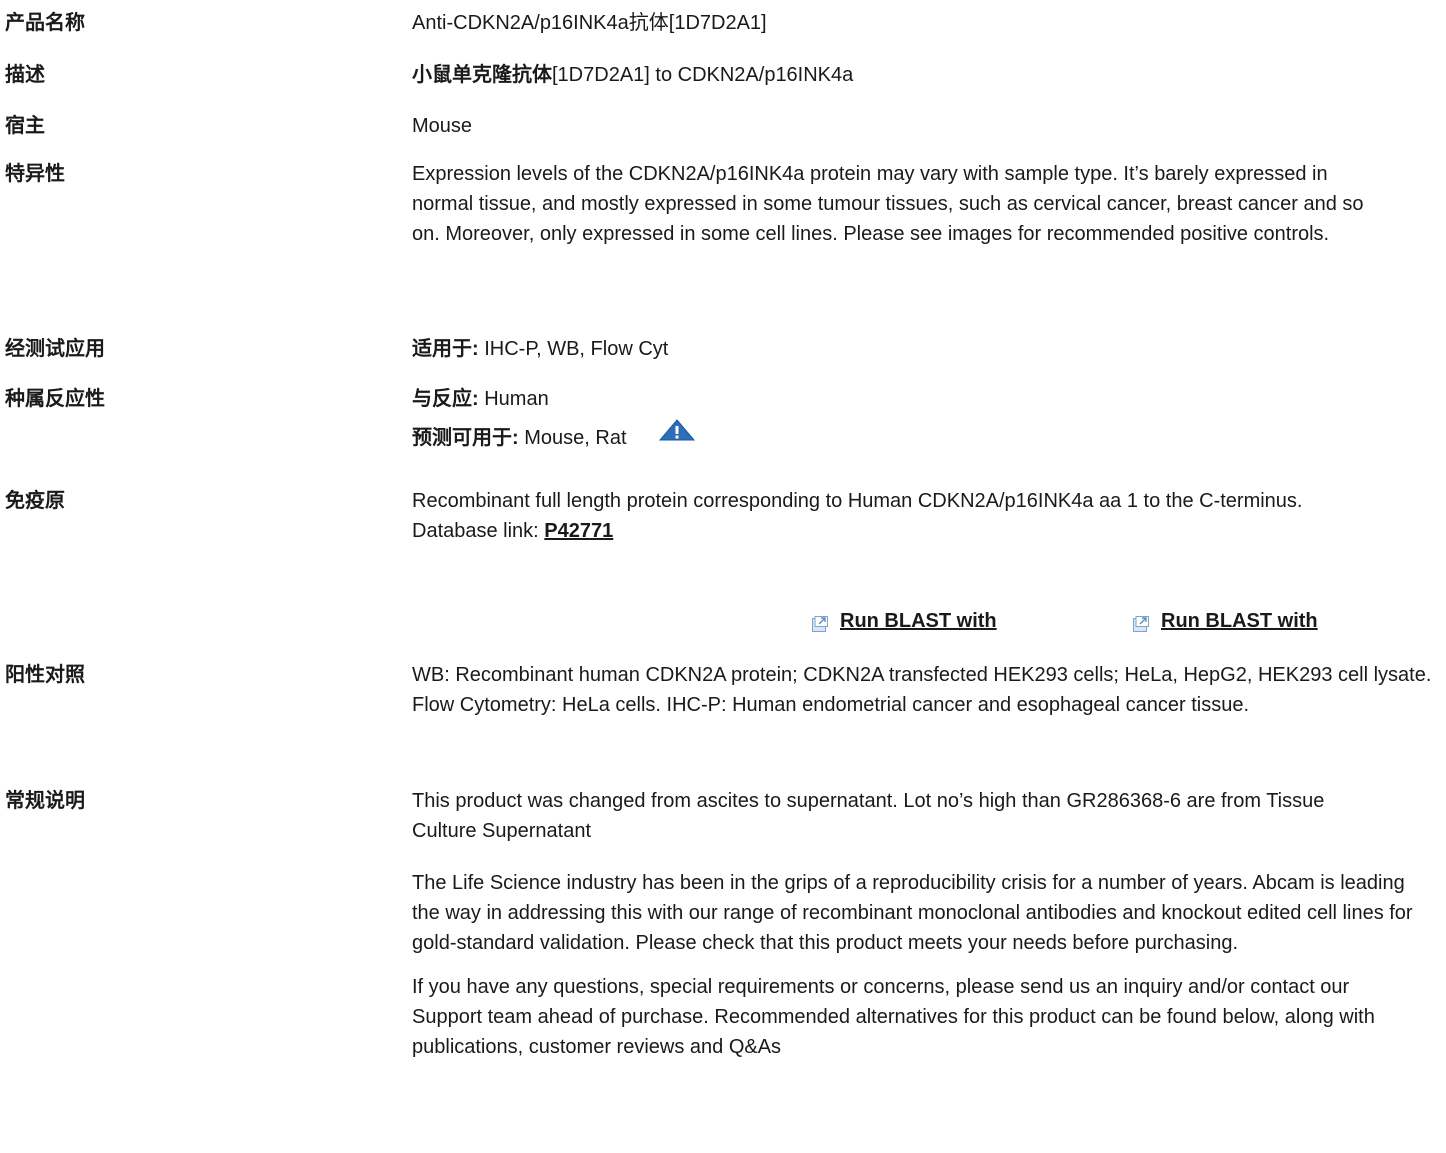  What do you see at coordinates (45, 675) in the screenshot?
I see `label-positive-control: 阳性对照` at bounding box center [45, 675].